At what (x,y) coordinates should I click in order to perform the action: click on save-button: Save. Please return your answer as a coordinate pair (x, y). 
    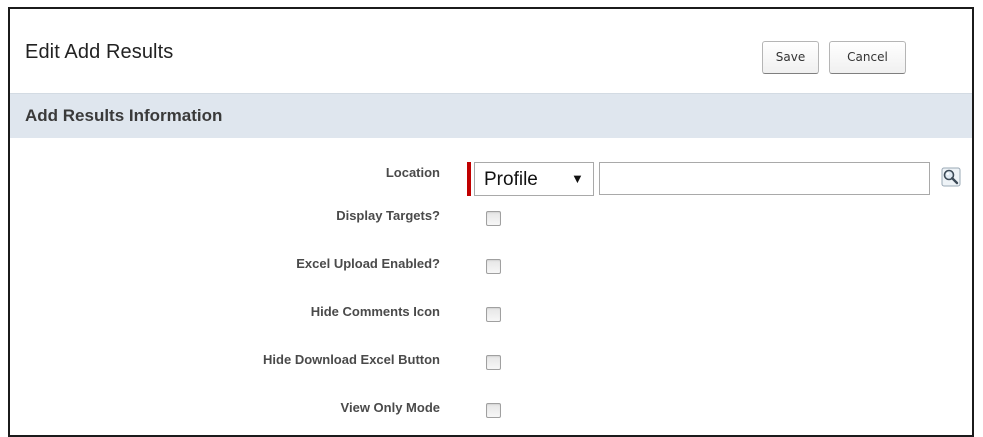
    Looking at the image, I should click on (790, 57).